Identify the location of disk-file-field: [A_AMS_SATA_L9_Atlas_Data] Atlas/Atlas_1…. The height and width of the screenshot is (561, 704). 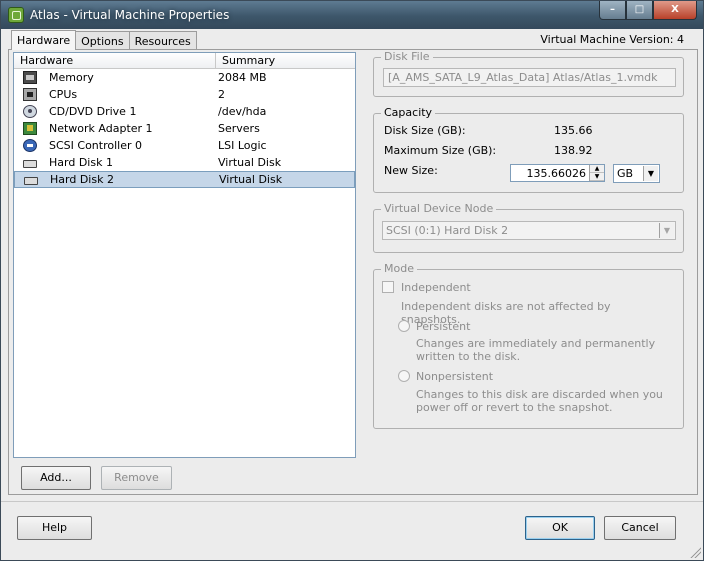
(529, 77).